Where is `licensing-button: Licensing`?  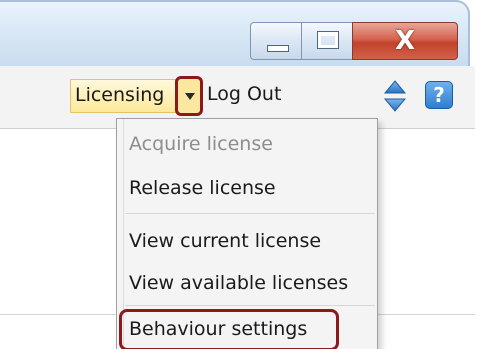
licensing-button: Licensing is located at coordinates (123, 96).